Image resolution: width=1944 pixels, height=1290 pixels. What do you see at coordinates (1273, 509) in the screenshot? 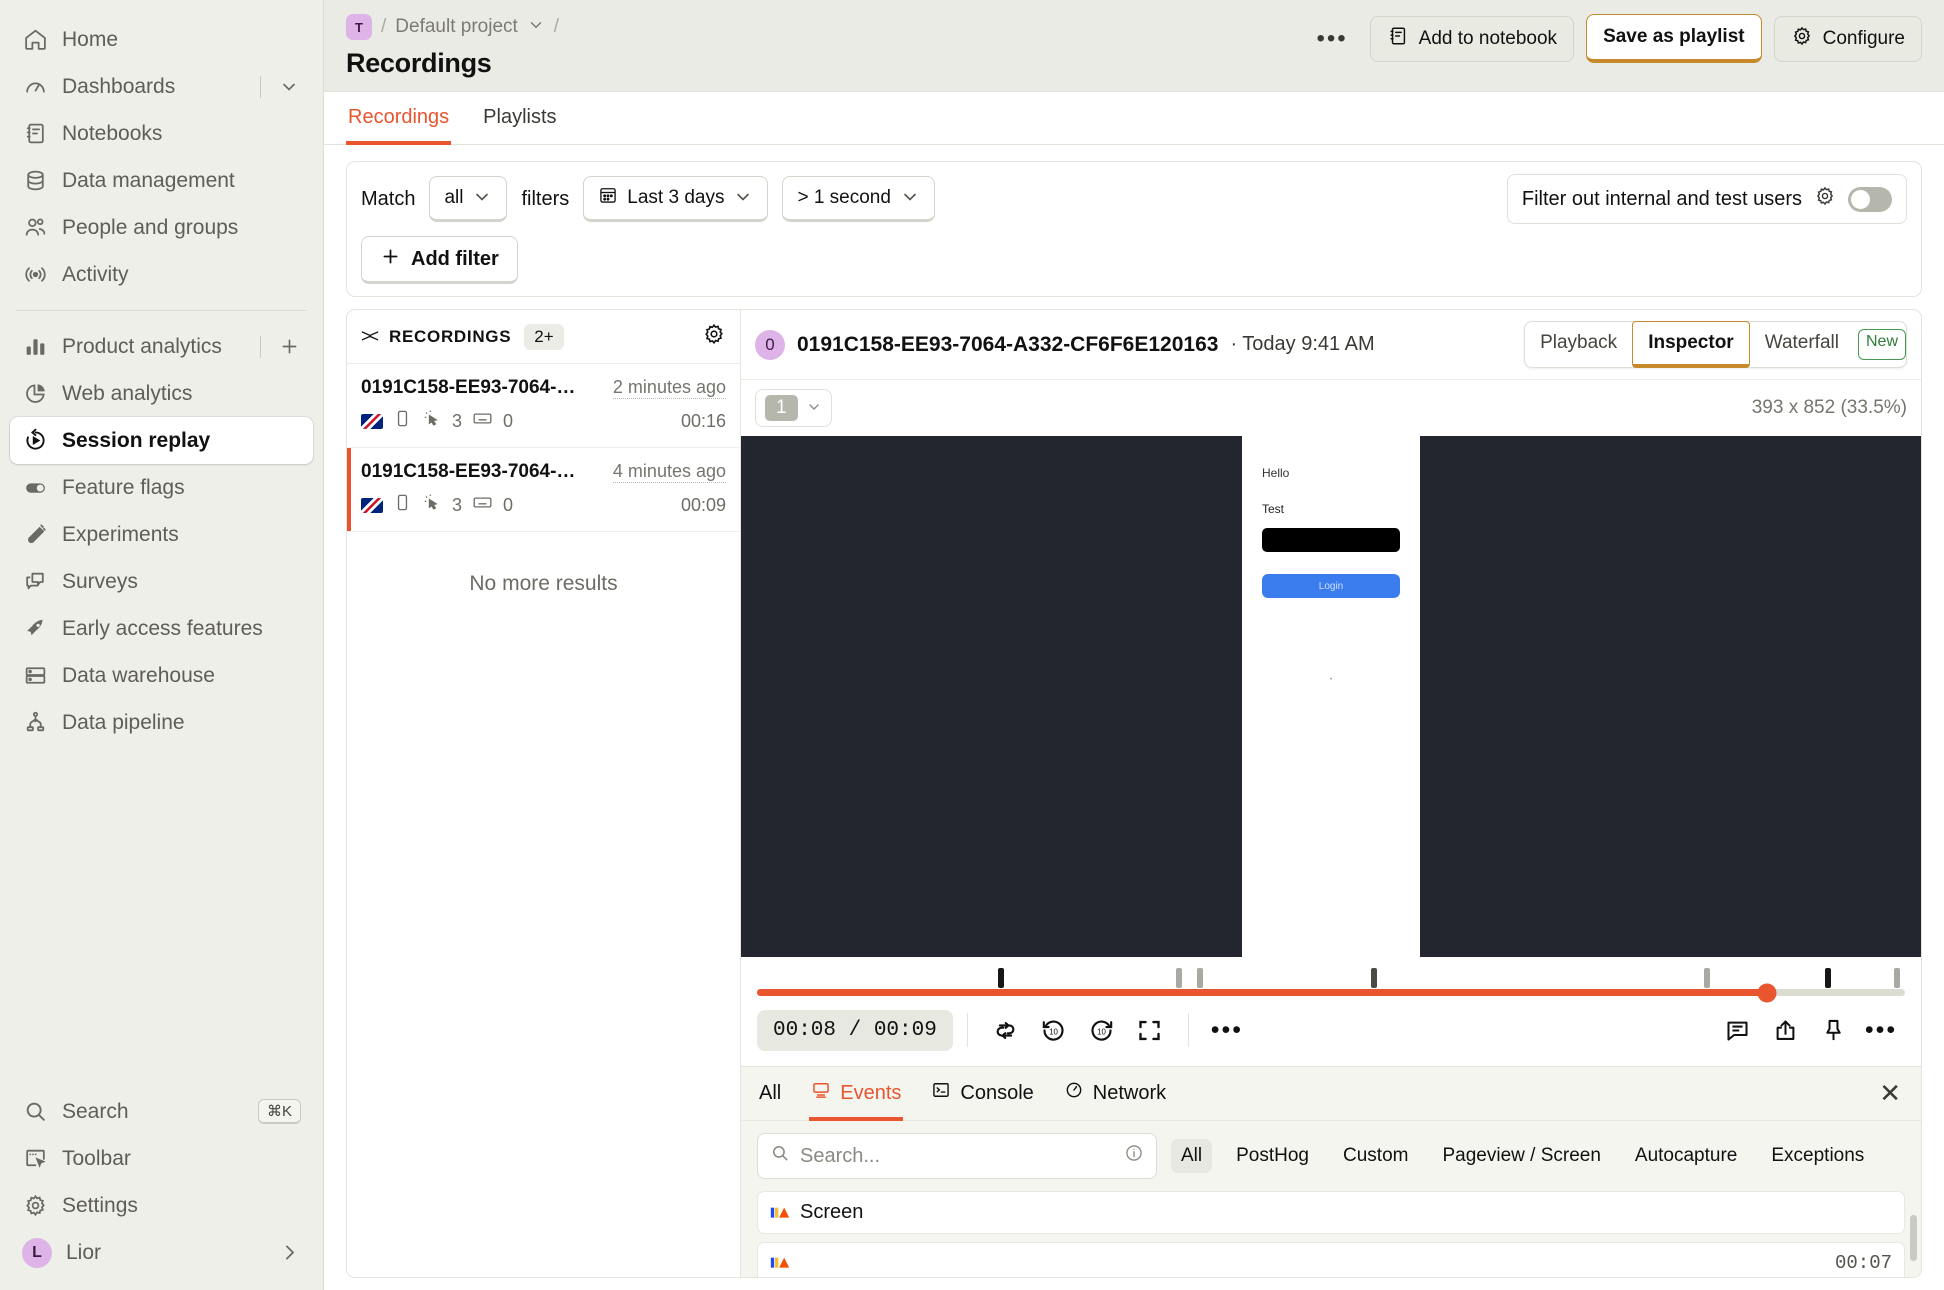
I see `screen-test-text: Test` at bounding box center [1273, 509].